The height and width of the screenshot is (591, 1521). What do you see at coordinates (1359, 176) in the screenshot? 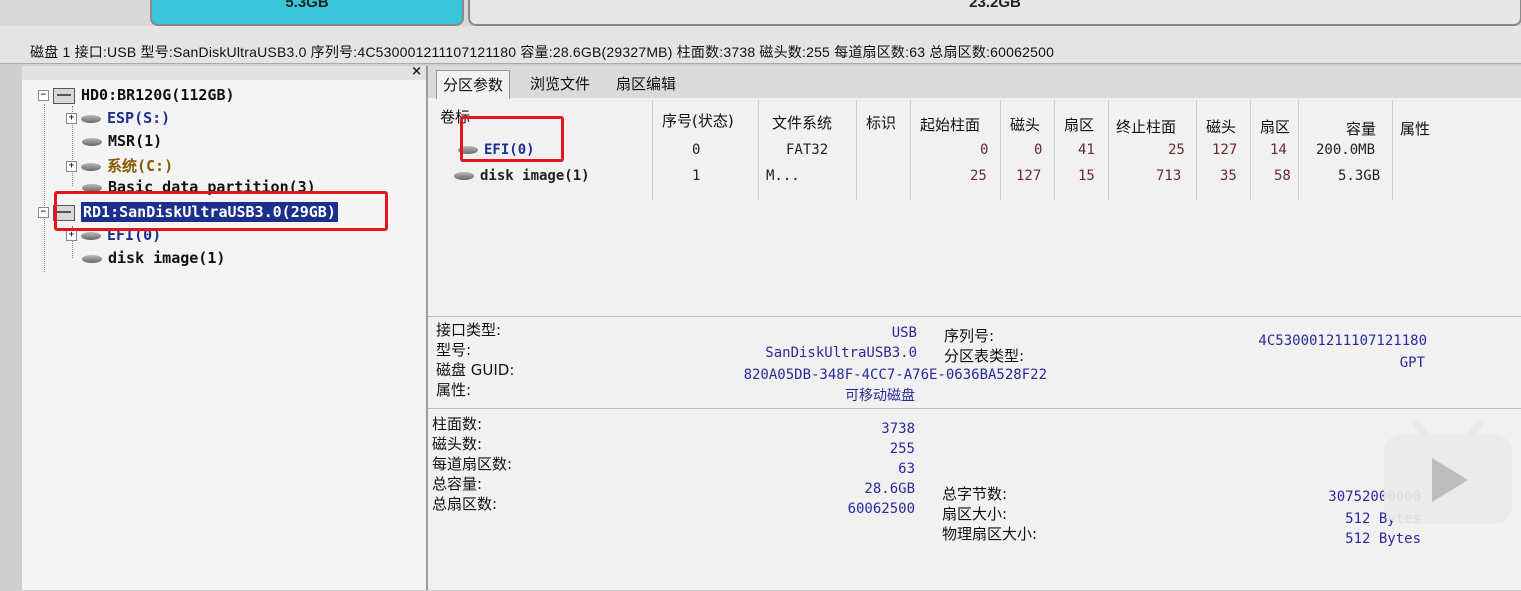
I see `cell-capacity: 5.3GB` at bounding box center [1359, 176].